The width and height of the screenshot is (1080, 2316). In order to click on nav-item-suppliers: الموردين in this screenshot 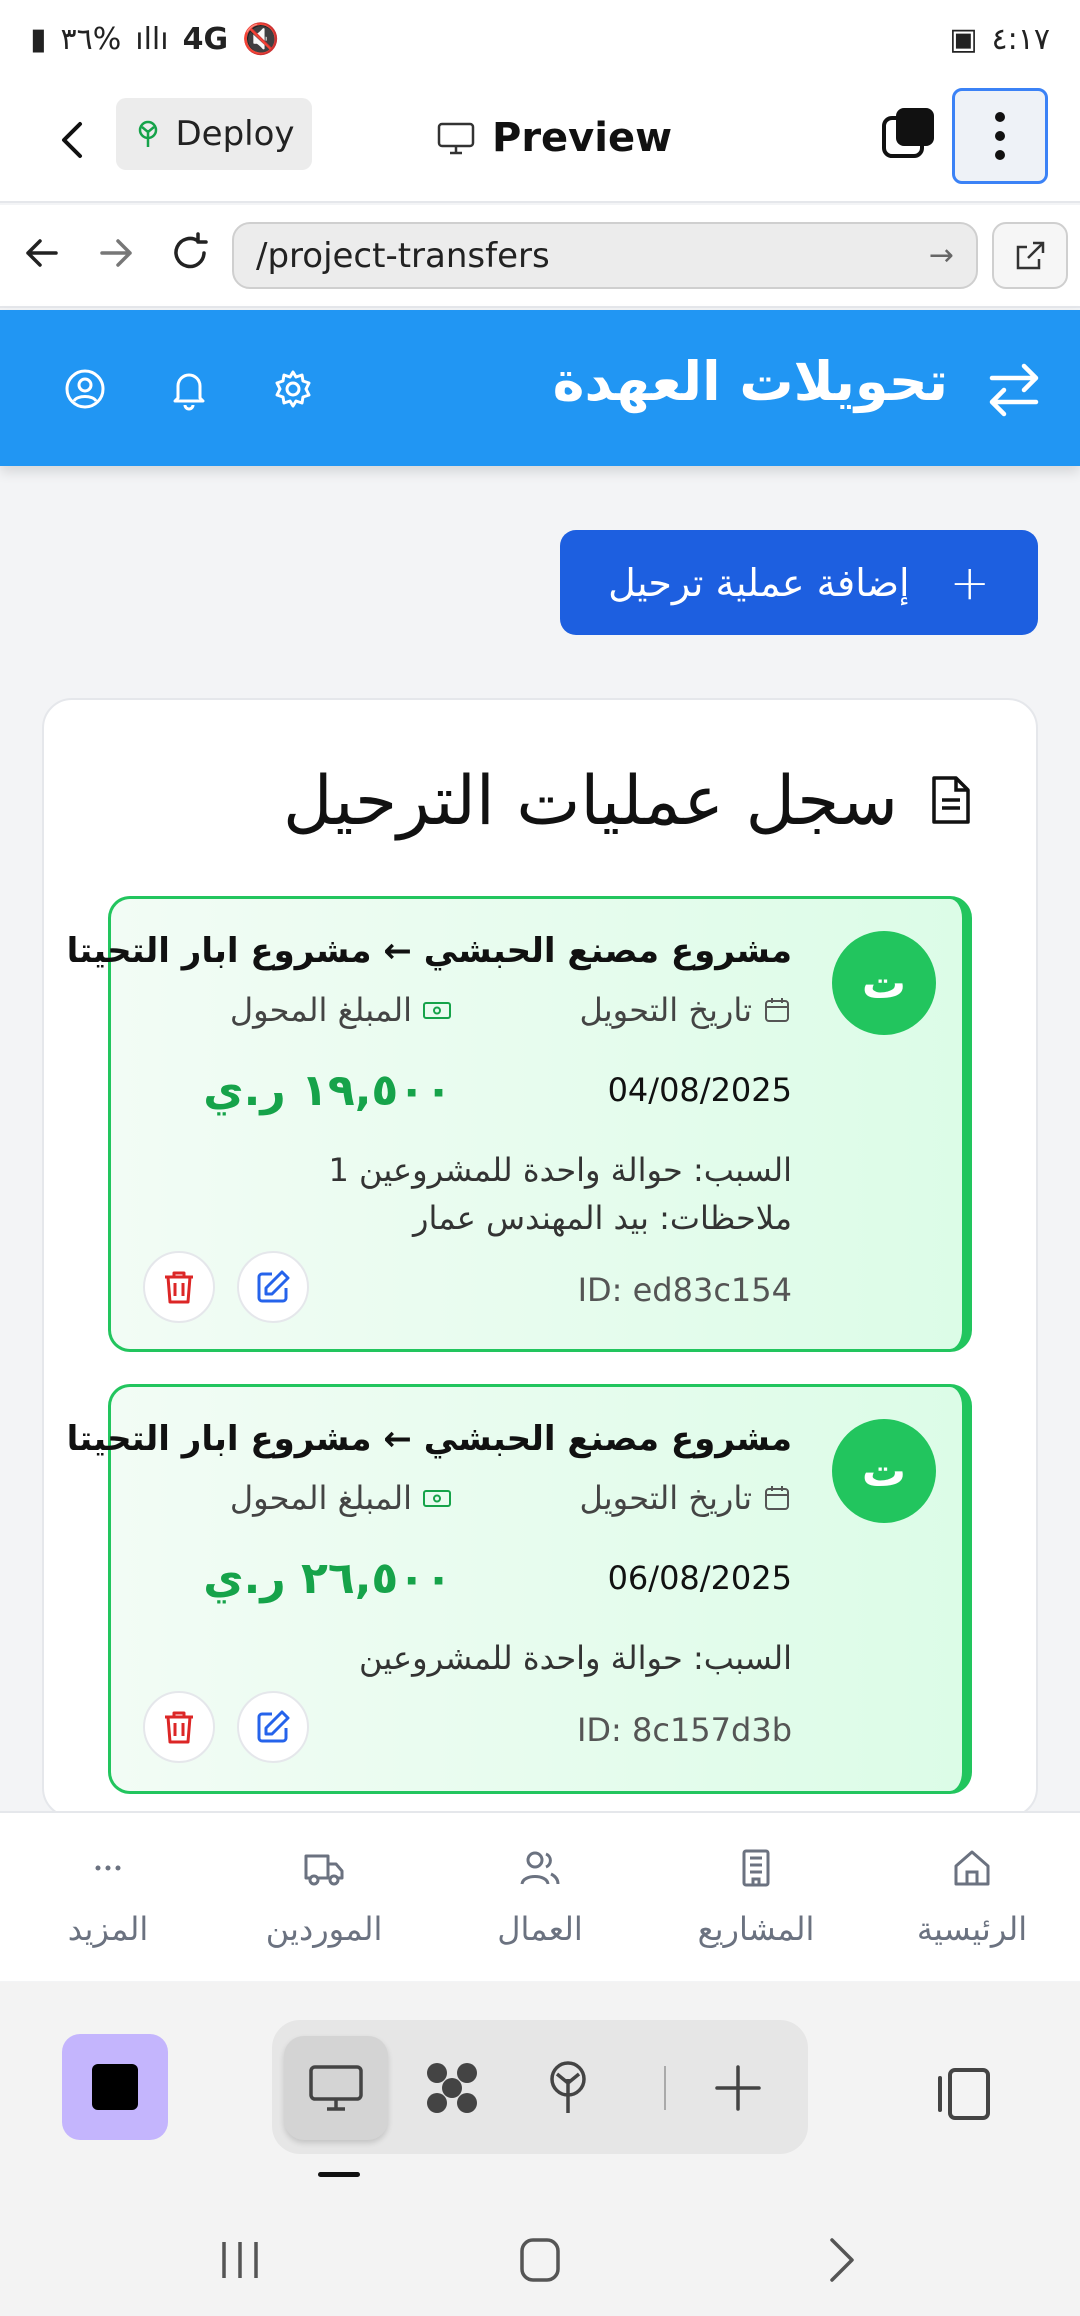, I will do `click(324, 1897)`.